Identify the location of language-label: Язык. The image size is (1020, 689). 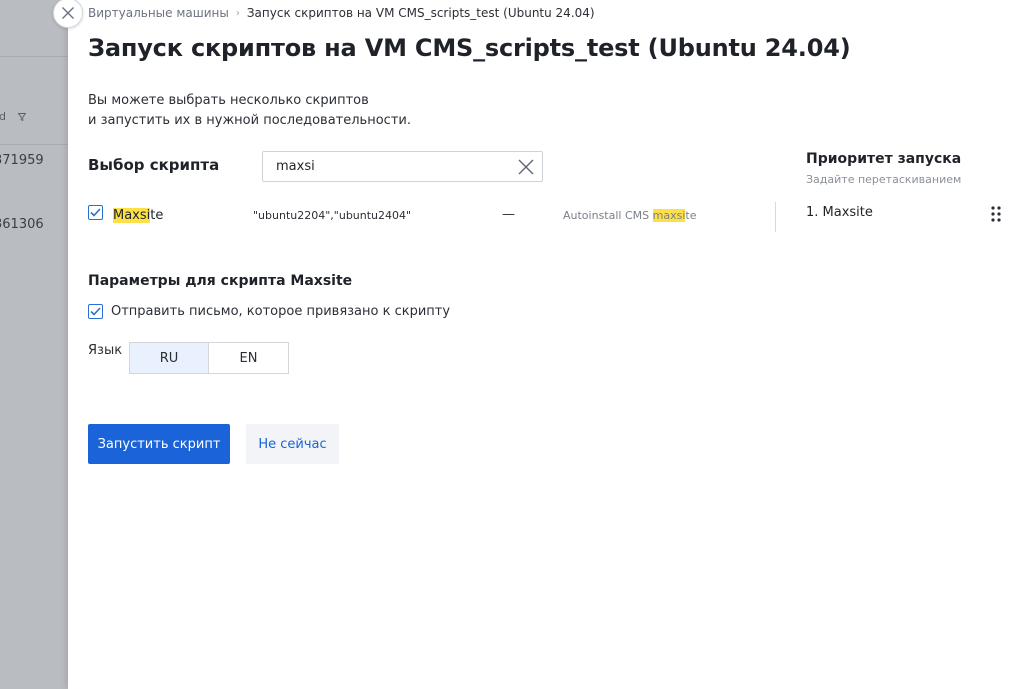
(105, 350).